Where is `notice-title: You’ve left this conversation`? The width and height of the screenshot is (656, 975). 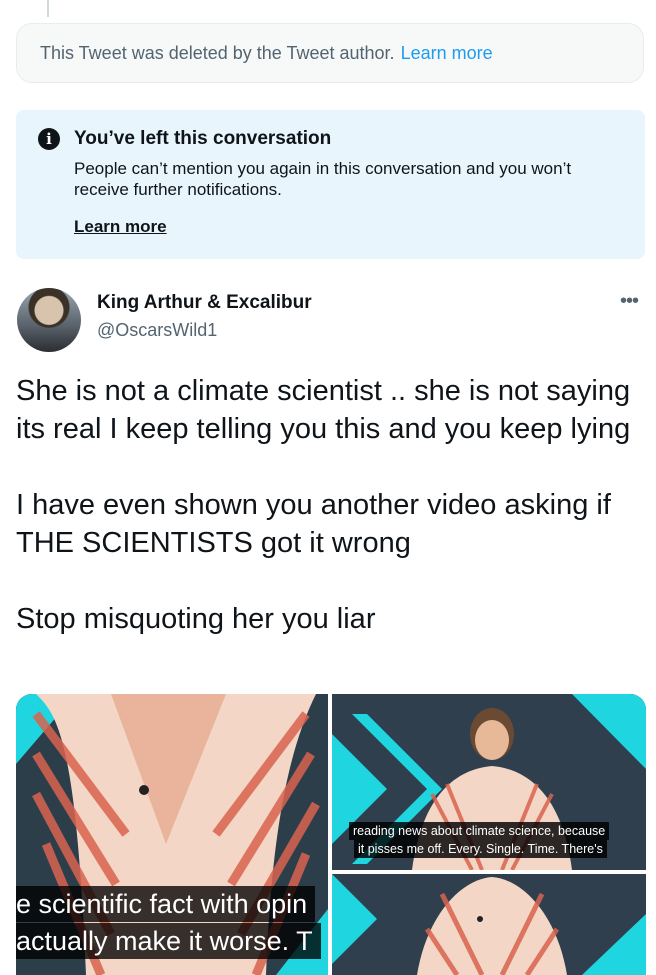 notice-title: You’ve left this conversation is located at coordinates (203, 138).